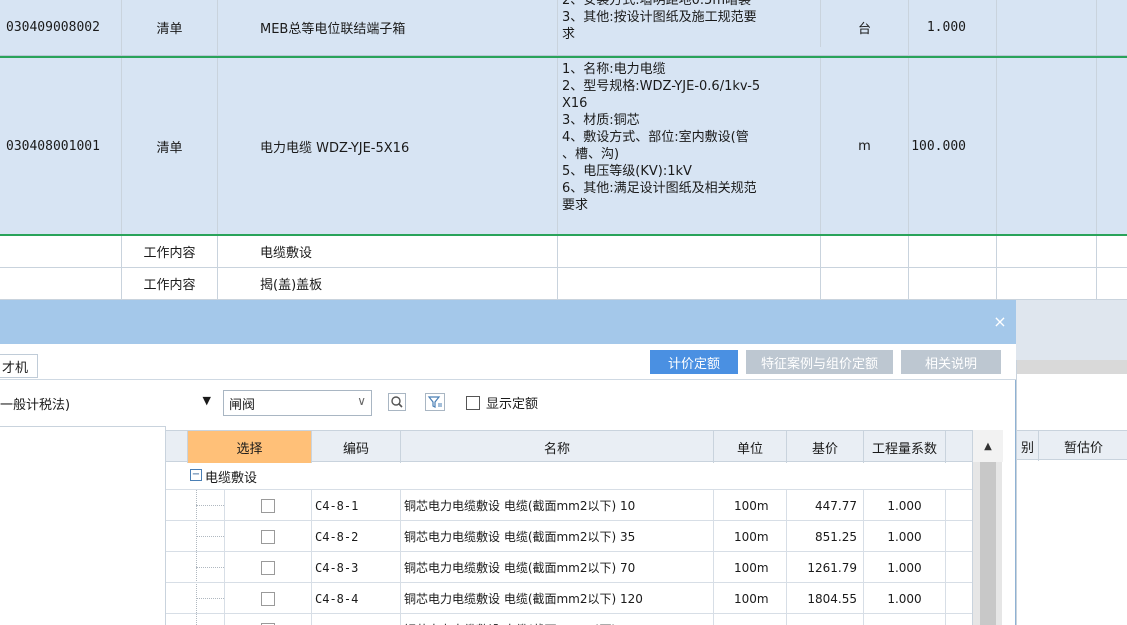 This screenshot has height=625, width=1127. Describe the element at coordinates (250, 447) in the screenshot. I see `column-header-select: 选择` at that location.